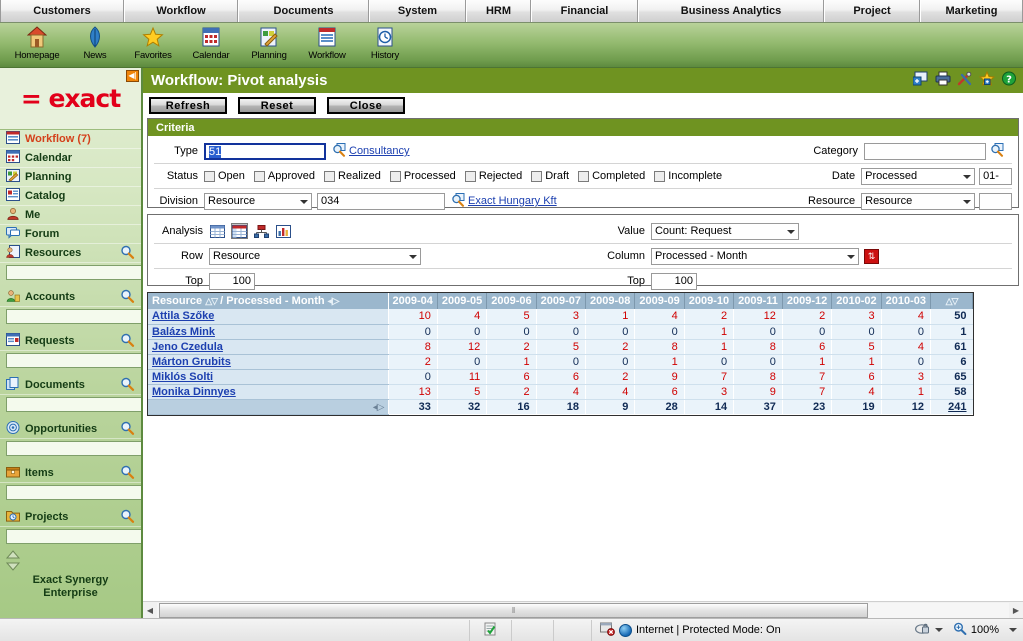  I want to click on shortcut-workflow: Workflow, so click(327, 42).